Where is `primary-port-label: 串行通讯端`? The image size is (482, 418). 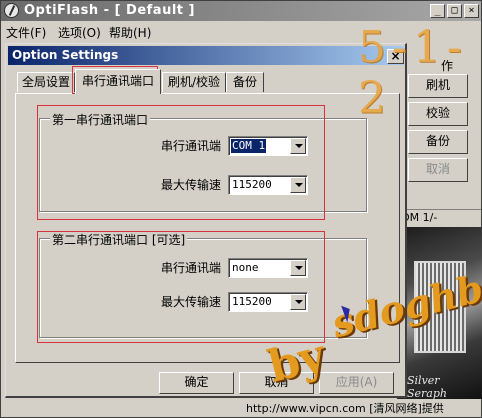
primary-port-label: 串行通讯端 is located at coordinates (191, 146).